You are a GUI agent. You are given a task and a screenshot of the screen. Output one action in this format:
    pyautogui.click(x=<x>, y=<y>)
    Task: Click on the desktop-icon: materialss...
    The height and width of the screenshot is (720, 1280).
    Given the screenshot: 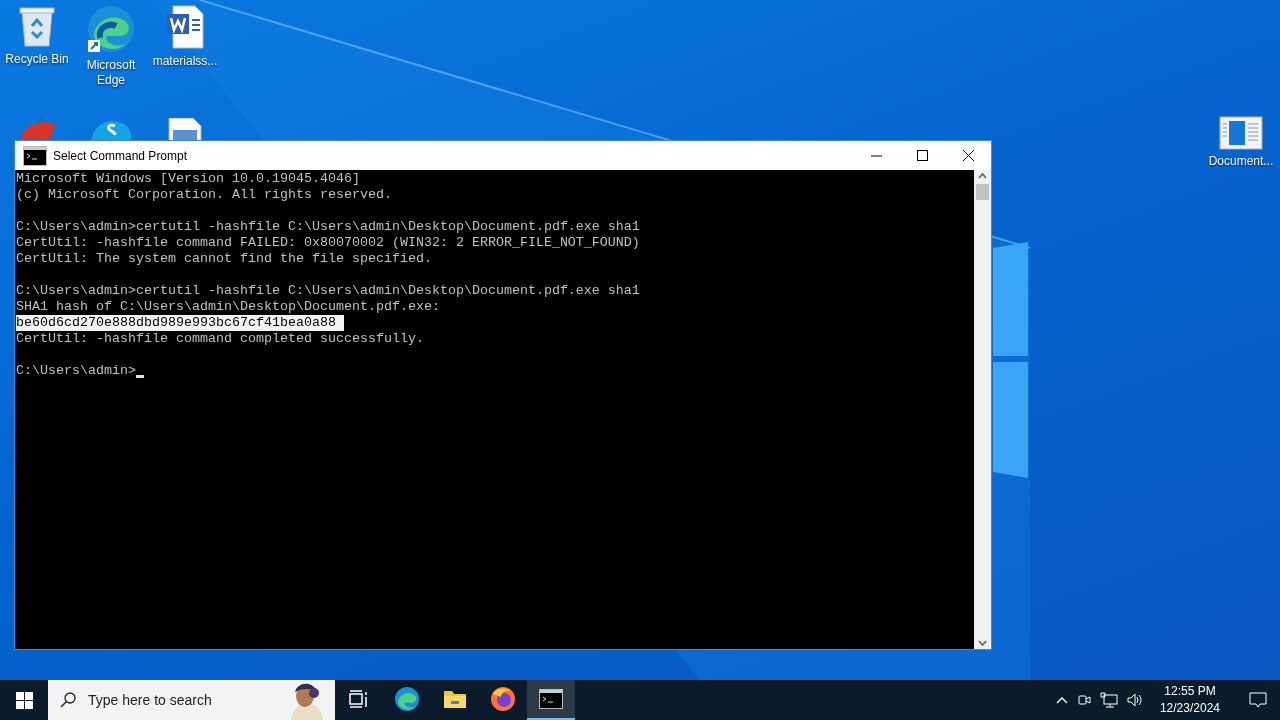 What is the action you would take?
    pyautogui.click(x=185, y=46)
    